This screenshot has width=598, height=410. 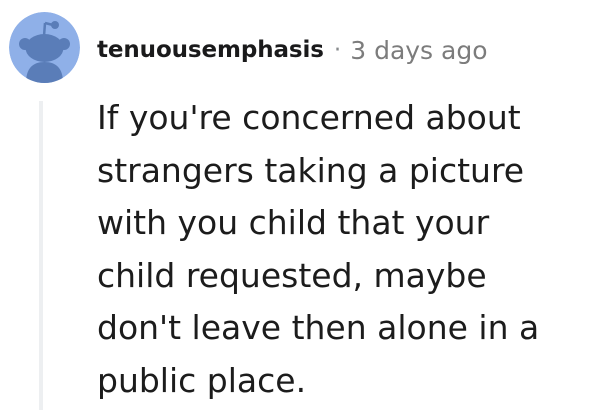 I want to click on snoo-avatar-icon, so click(x=44, y=47).